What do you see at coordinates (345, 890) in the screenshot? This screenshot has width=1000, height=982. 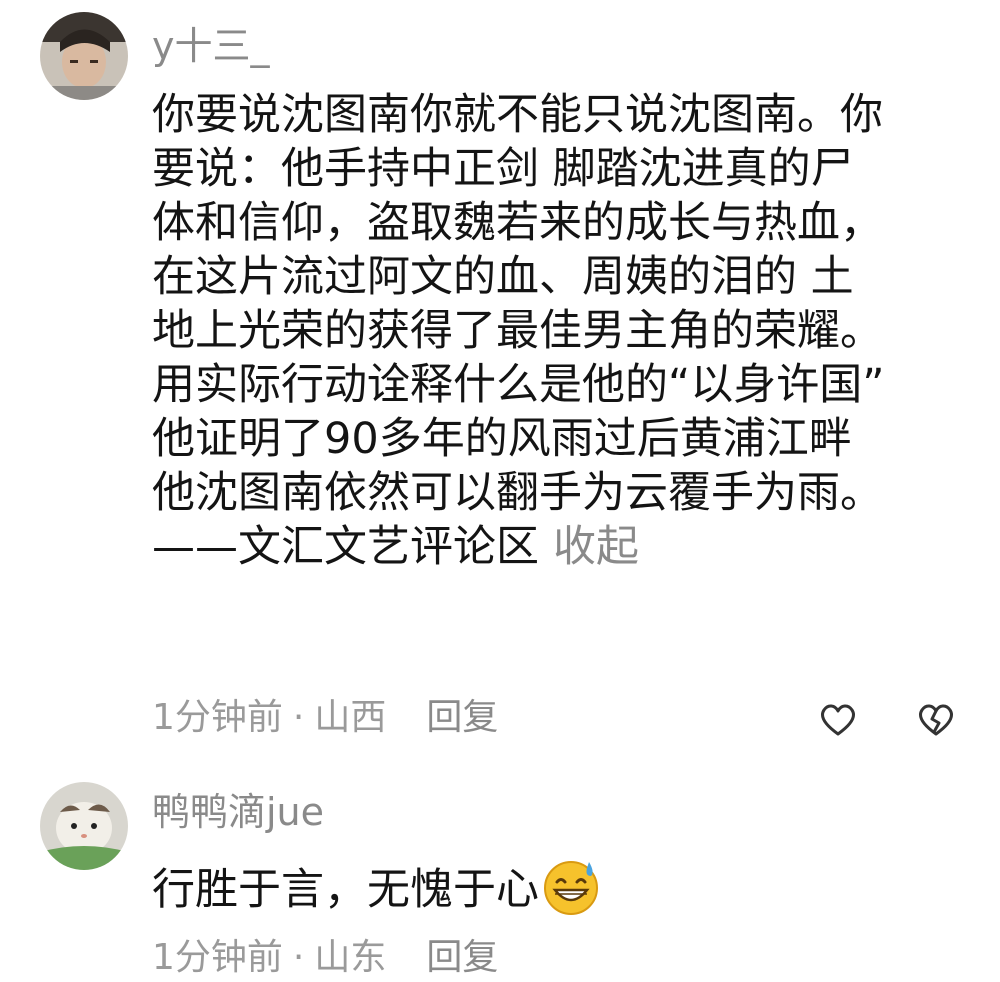 I see `comment-line: 行胜于言，无愧于心` at bounding box center [345, 890].